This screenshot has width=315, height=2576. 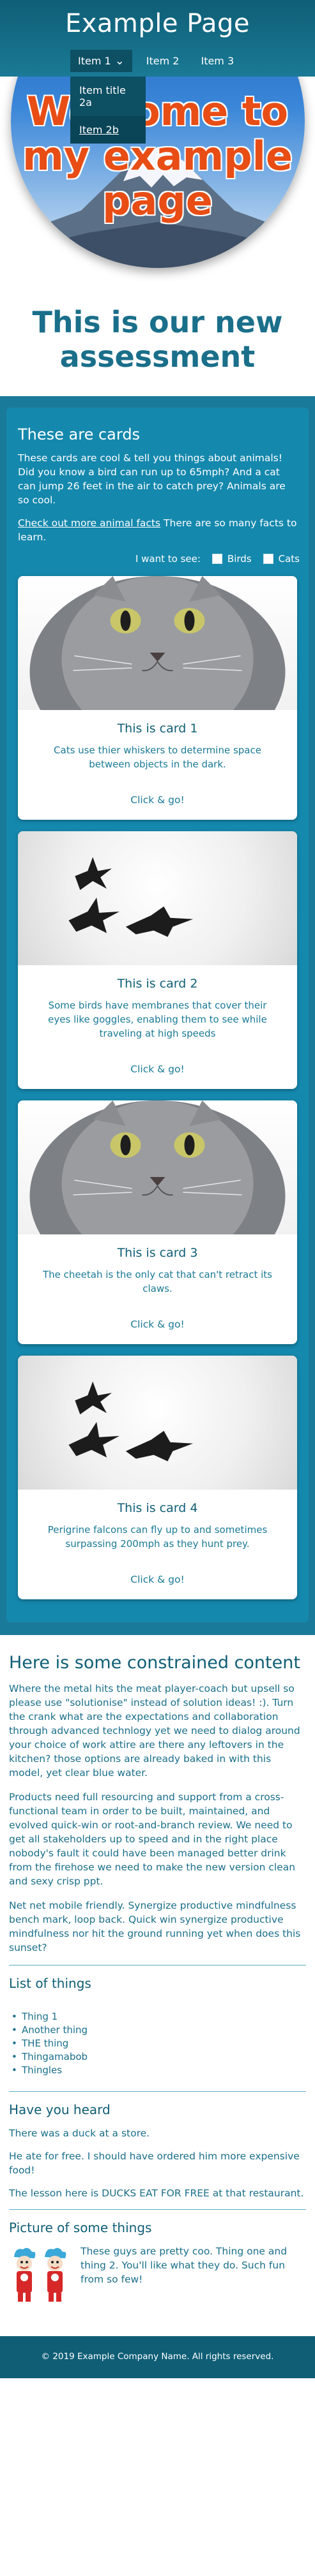 I want to click on card-title: This is card 3, so click(x=157, y=1253).